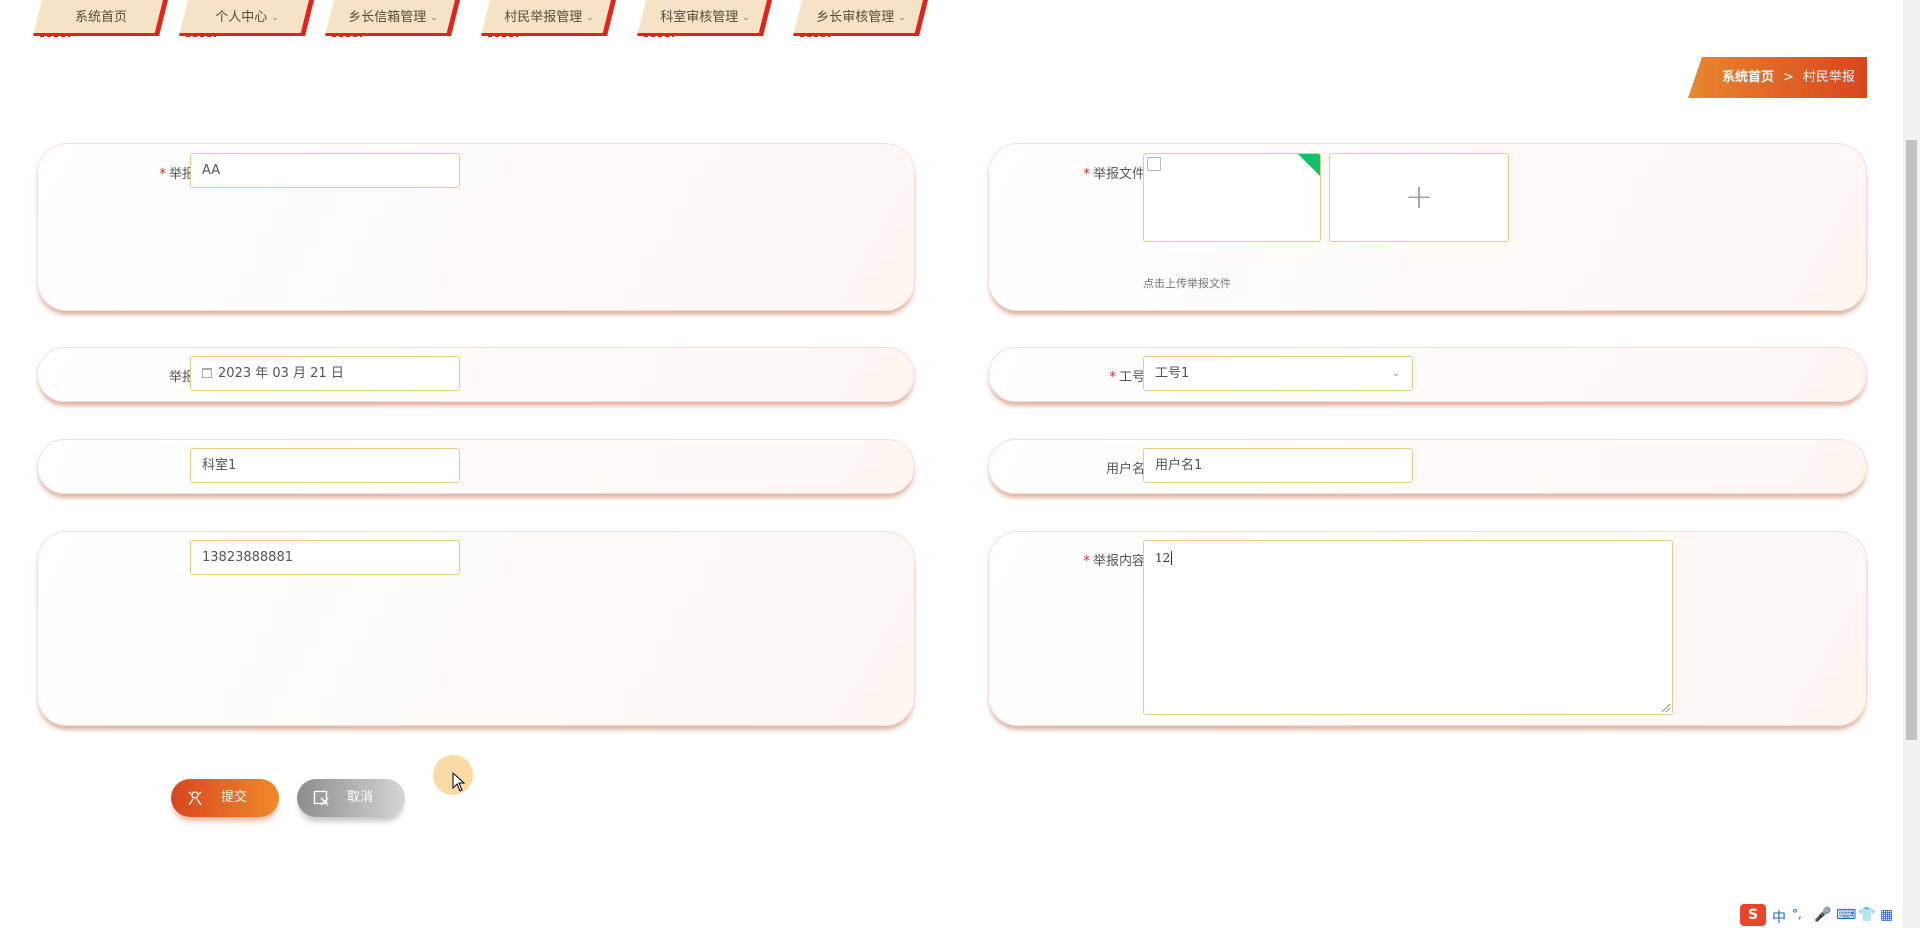  Describe the element at coordinates (1797, 914) in the screenshot. I see `punctuation-toggle: °,` at that location.